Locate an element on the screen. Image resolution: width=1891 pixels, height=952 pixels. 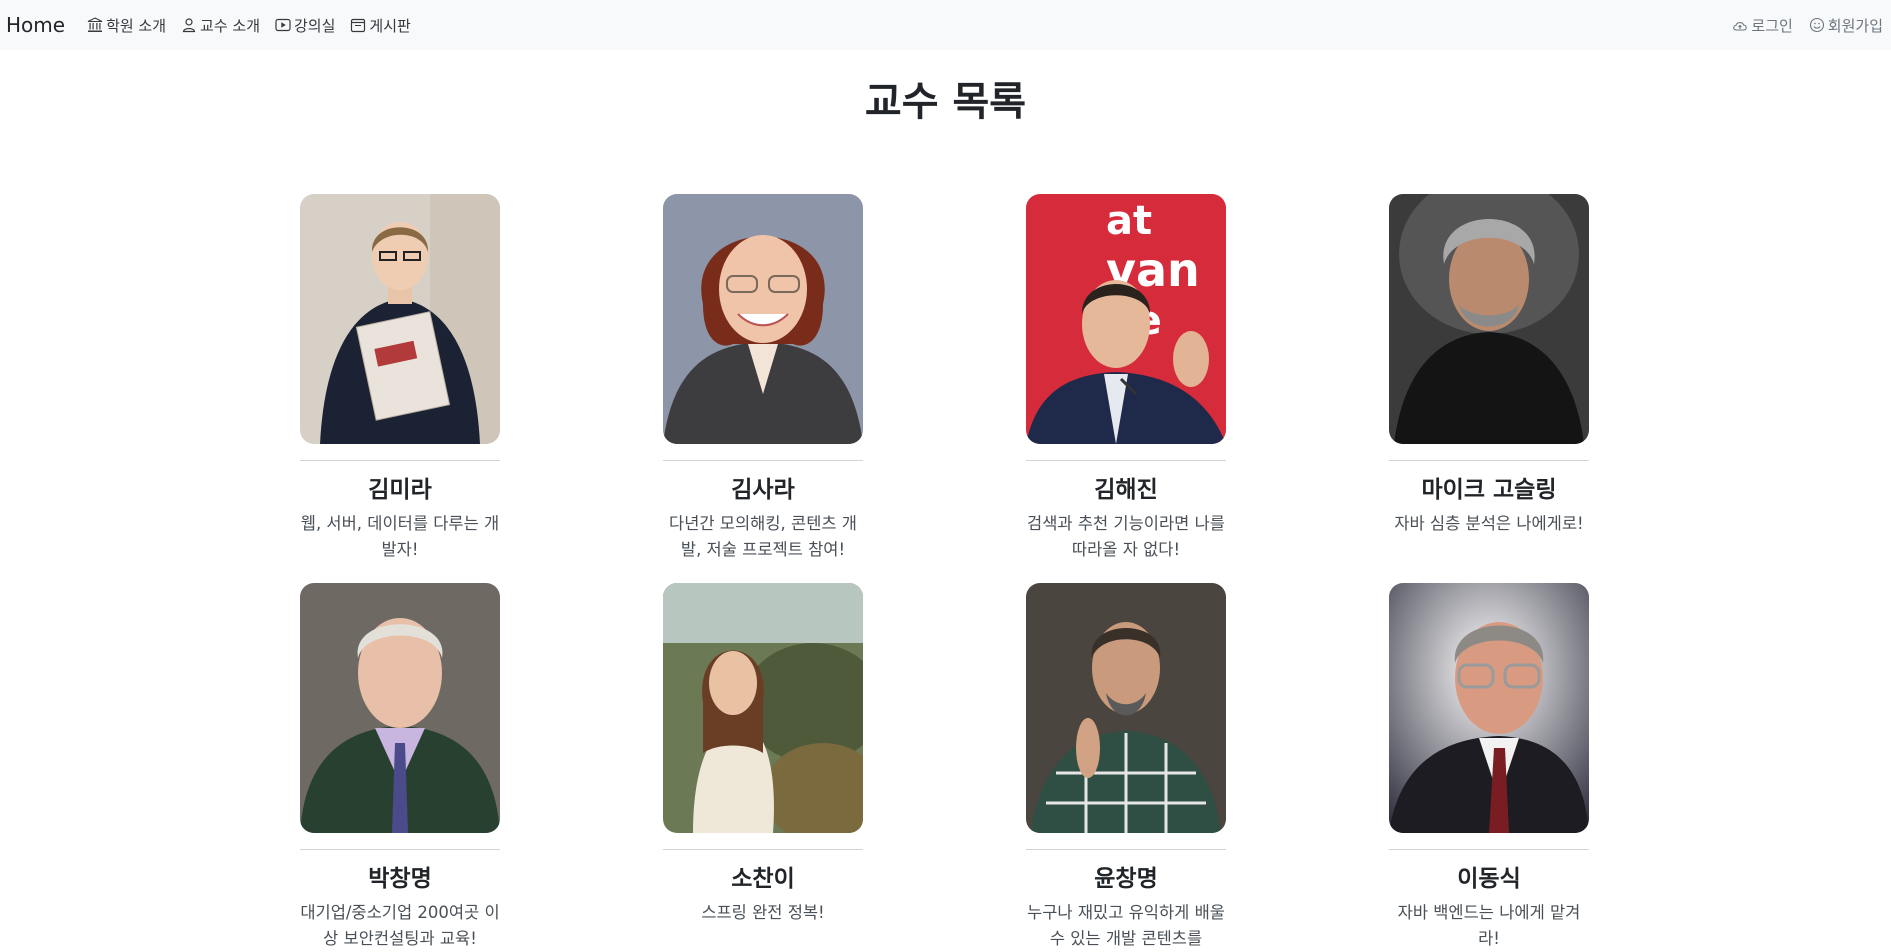
professor-card: 마이크 고슬링 자바 심층 분석은 나에게로! is located at coordinates (1489, 365).